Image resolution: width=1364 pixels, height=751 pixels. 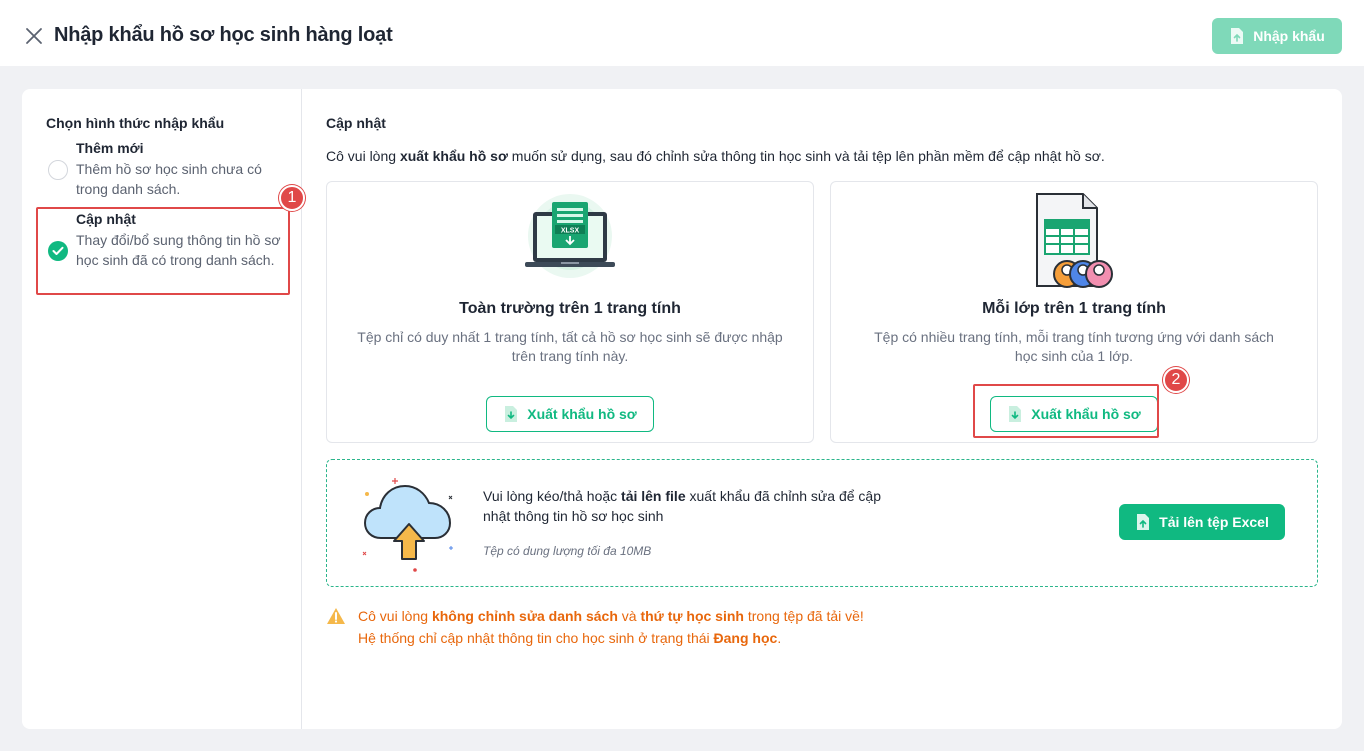 What do you see at coordinates (570, 308) in the screenshot?
I see `card-title: Toàn trường trên 1 trang tính` at bounding box center [570, 308].